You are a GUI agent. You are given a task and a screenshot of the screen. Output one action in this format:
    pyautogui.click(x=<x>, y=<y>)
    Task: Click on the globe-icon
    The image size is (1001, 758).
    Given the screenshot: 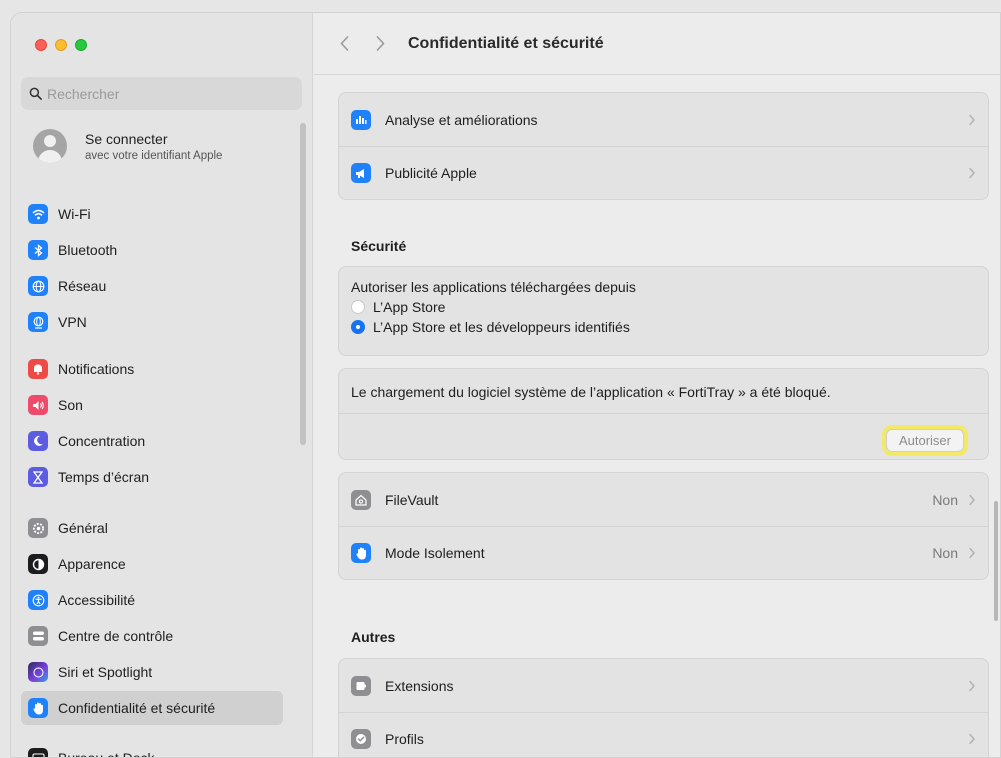 What is the action you would take?
    pyautogui.click(x=38, y=286)
    